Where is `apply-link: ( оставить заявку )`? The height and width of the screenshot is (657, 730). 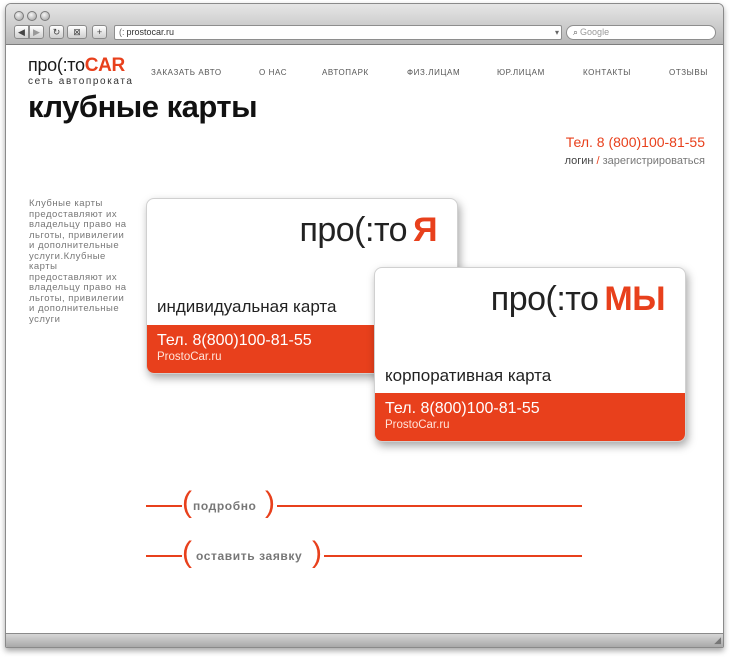 apply-link: ( оставить заявку ) is located at coordinates (364, 554).